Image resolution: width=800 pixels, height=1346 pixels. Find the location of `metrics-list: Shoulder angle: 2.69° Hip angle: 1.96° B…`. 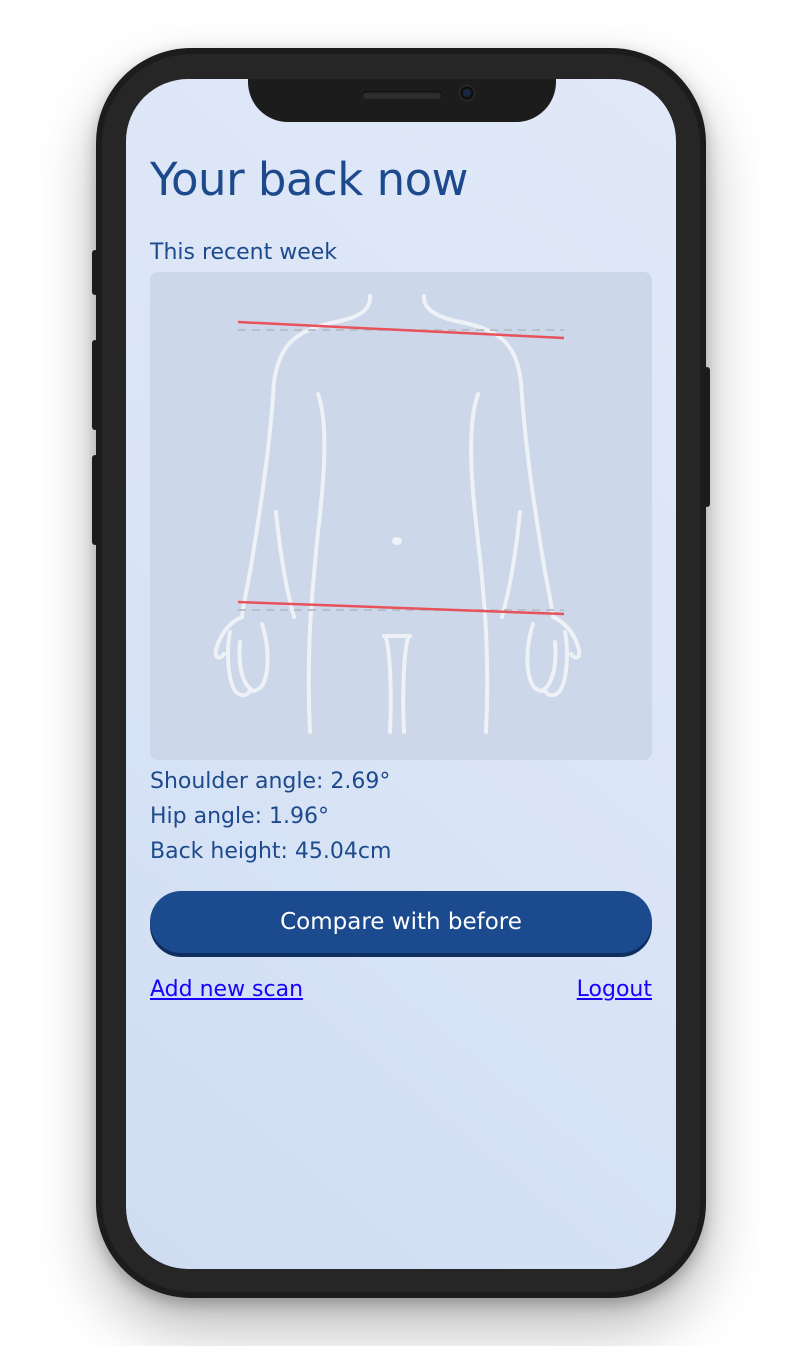

metrics-list: Shoulder angle: 2.69° Hip angle: 1.96° B… is located at coordinates (401, 816).